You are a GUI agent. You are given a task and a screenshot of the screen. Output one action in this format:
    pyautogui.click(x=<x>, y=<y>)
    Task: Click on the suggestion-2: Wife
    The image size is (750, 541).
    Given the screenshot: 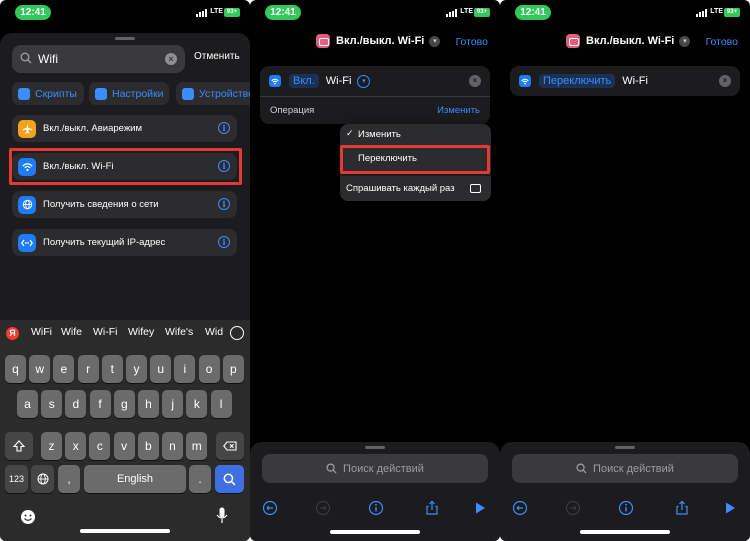 What is the action you would take?
    pyautogui.click(x=71, y=334)
    